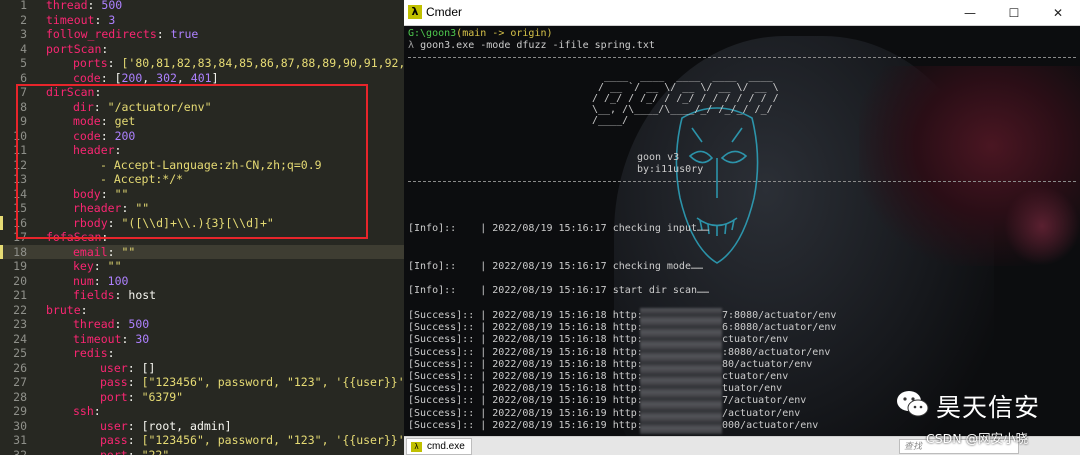 The width and height of the screenshot is (1080, 455). I want to click on redacted-ip-block, so click(681, 371).